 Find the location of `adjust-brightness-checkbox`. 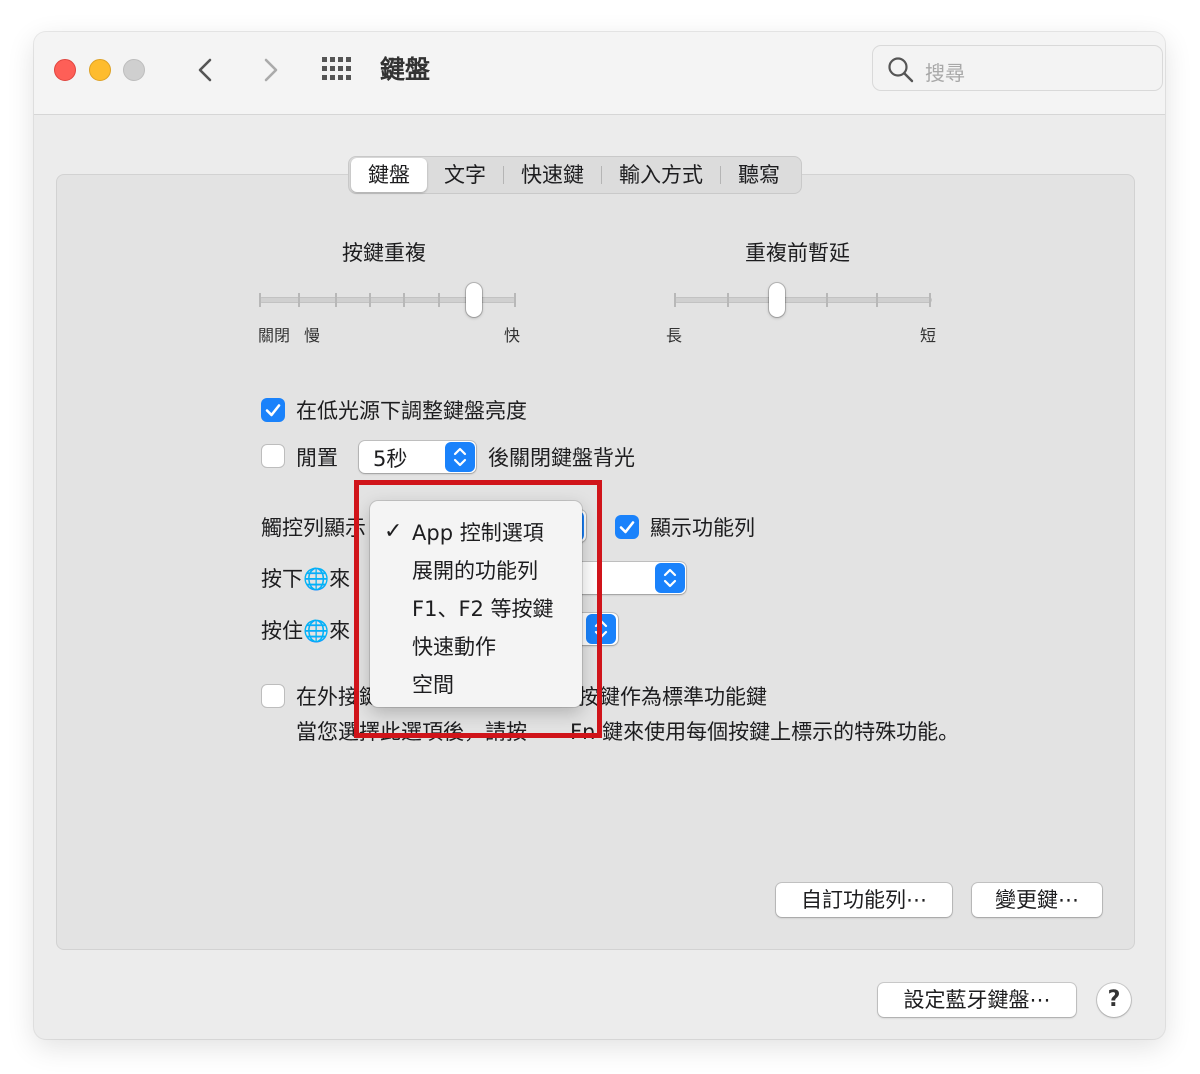

adjust-brightness-checkbox is located at coordinates (273, 410).